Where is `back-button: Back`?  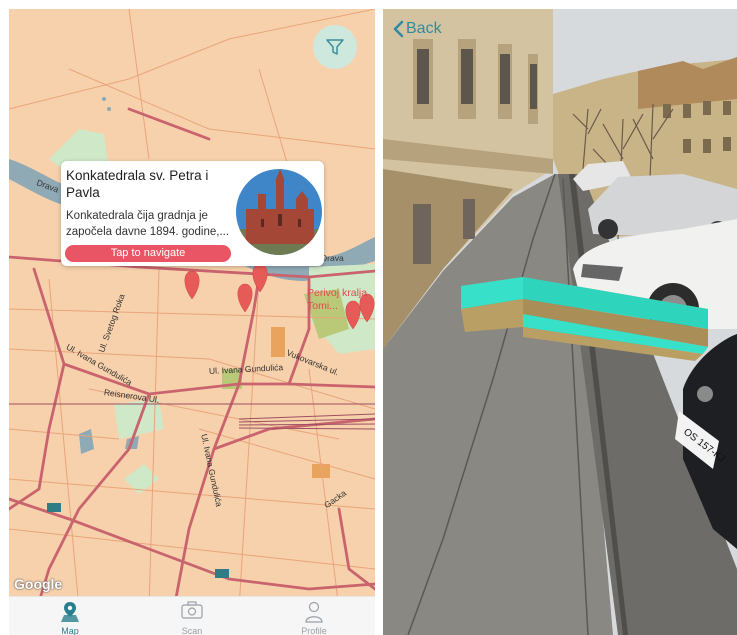 back-button: Back is located at coordinates (417, 29).